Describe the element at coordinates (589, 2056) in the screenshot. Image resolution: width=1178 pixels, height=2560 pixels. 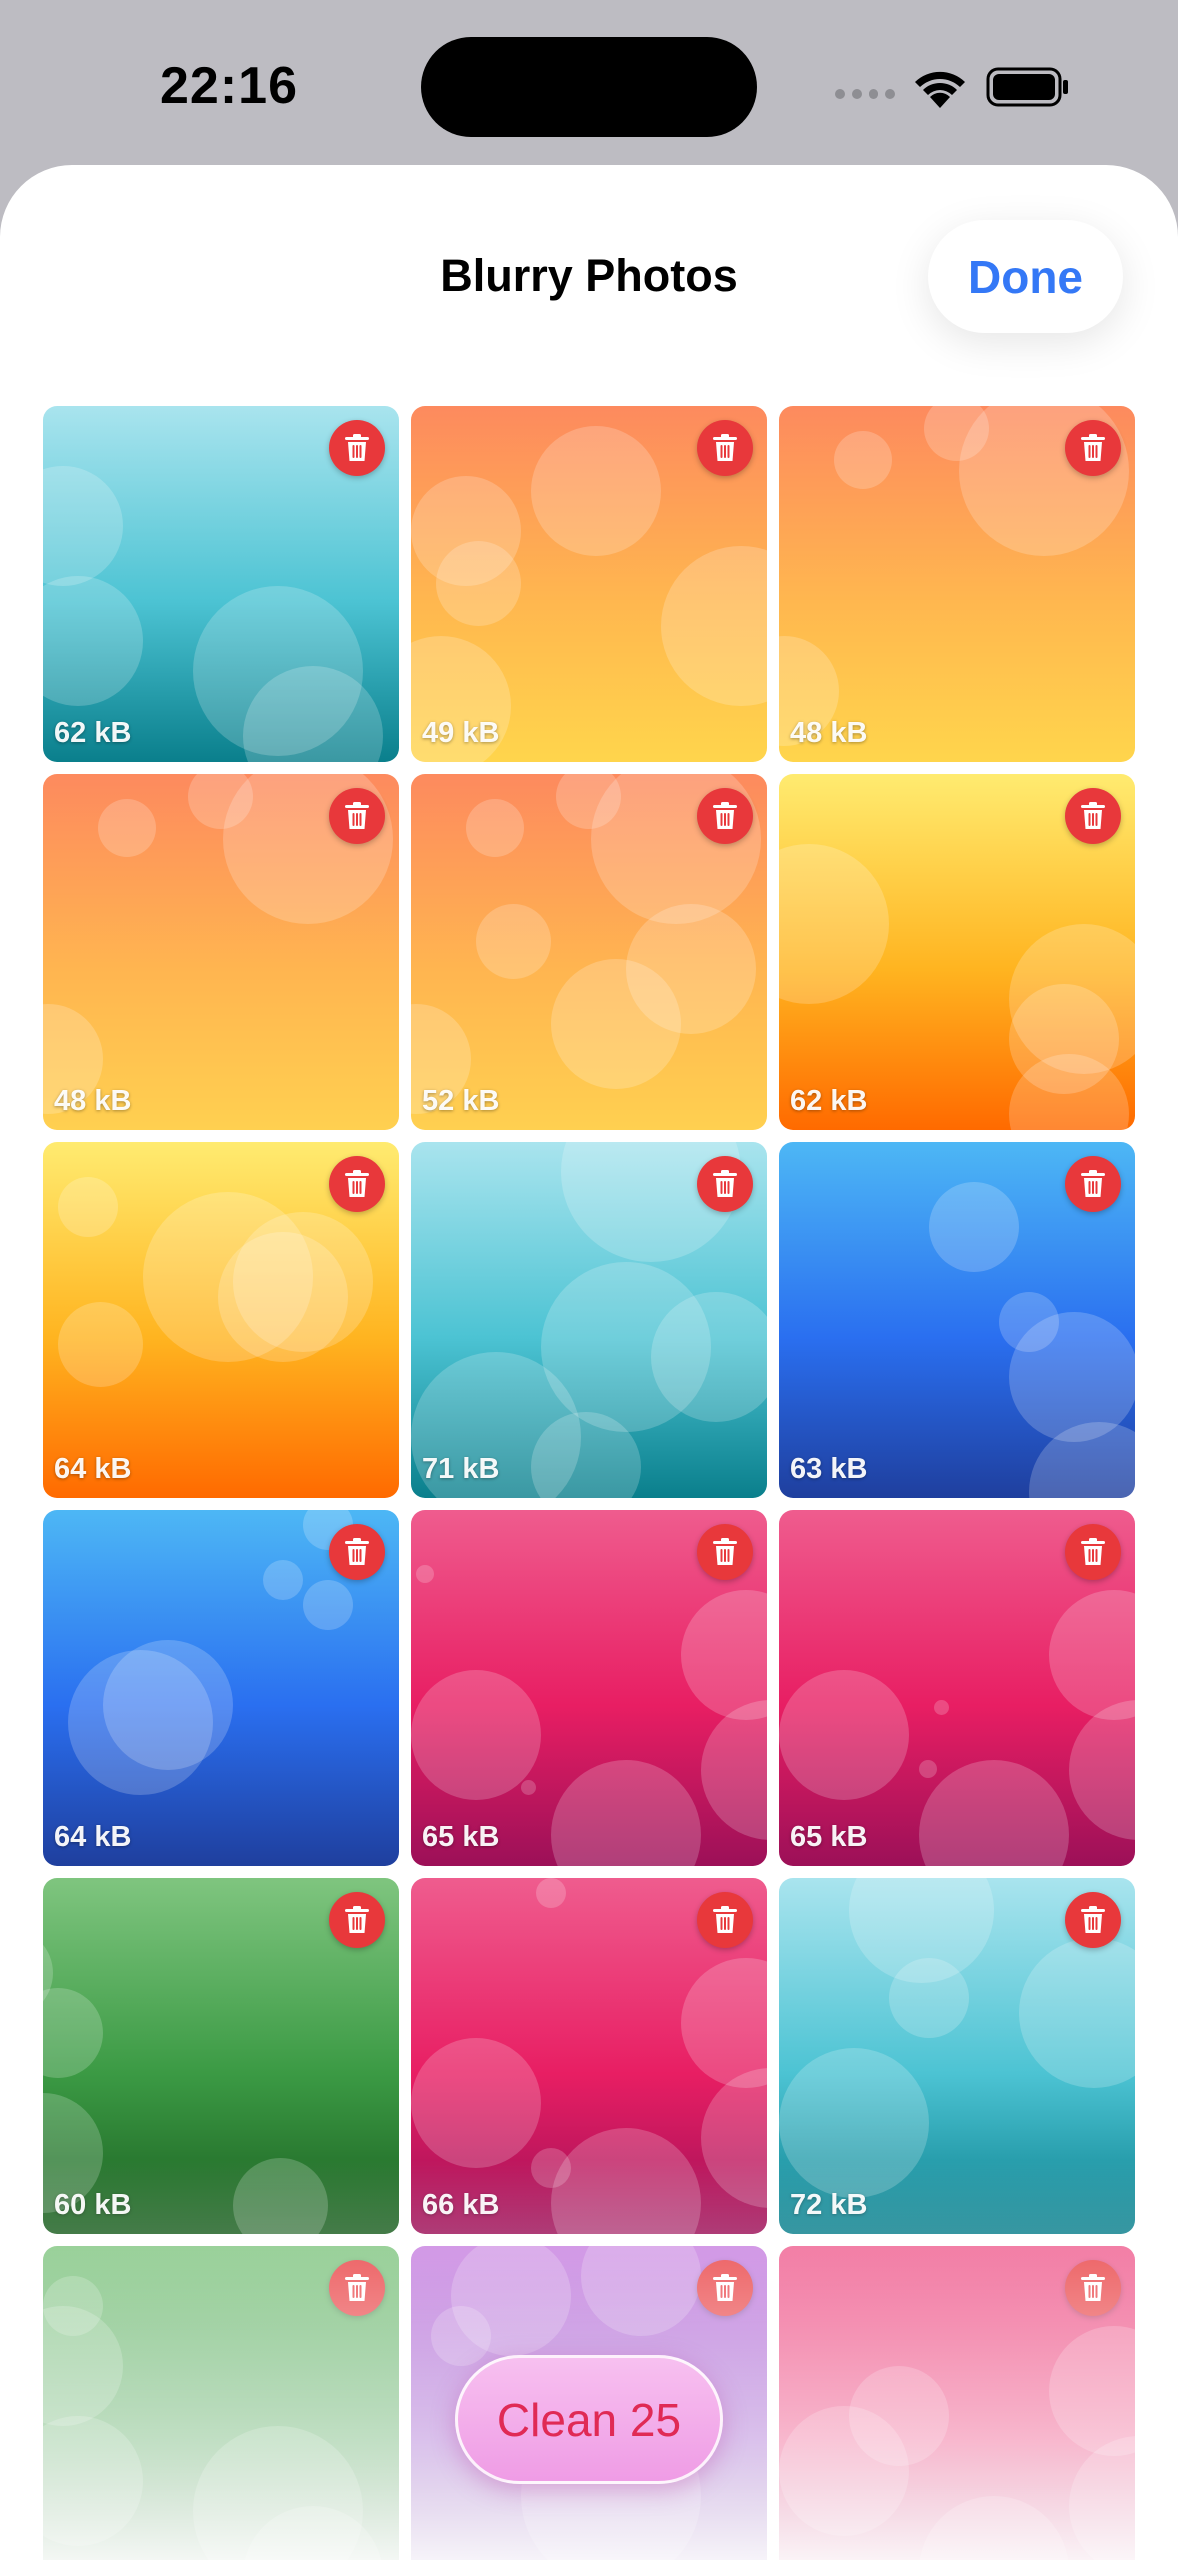
I see `photo-tile: 66 kB` at that location.